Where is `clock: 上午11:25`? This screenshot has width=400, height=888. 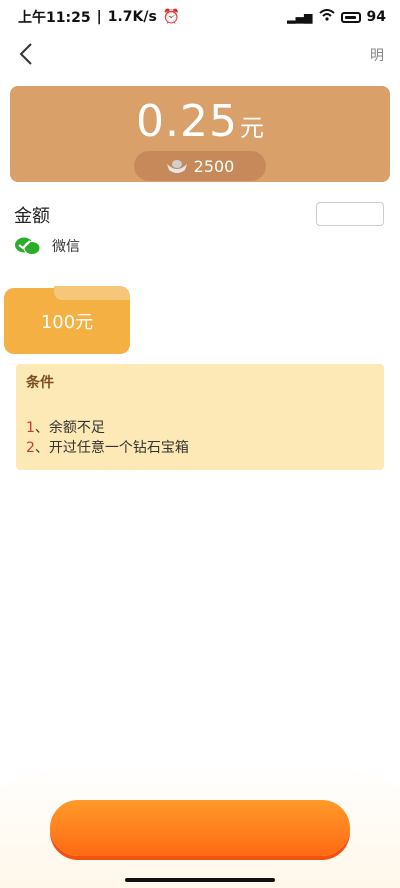 clock: 上午11:25 is located at coordinates (54, 18).